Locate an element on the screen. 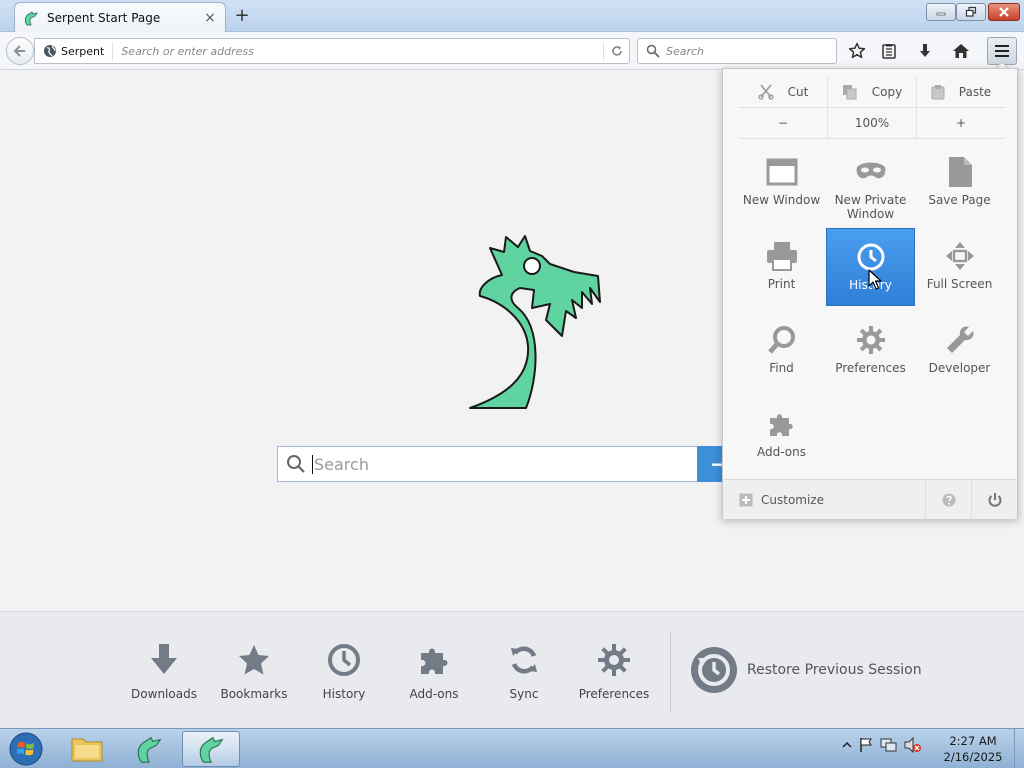 The height and width of the screenshot is (768, 1024). address-input is located at coordinates (358, 51).